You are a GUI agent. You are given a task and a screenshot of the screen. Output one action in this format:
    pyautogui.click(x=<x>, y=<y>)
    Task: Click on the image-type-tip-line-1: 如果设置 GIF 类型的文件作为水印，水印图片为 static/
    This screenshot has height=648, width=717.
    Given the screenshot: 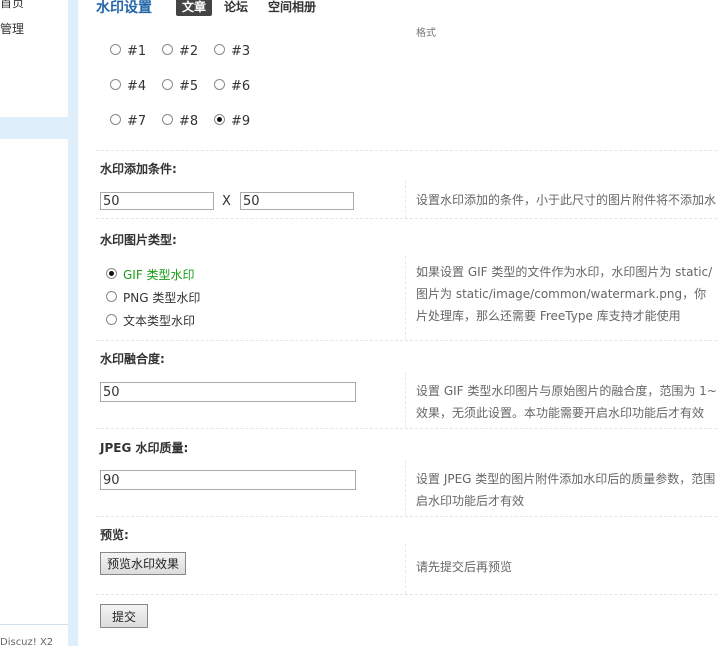 What is the action you would take?
    pyautogui.click(x=564, y=272)
    